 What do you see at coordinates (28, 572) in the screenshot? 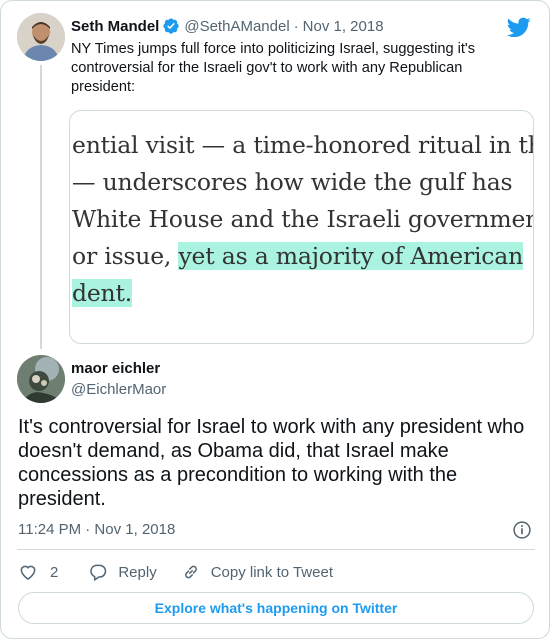
I see `heart-icon` at bounding box center [28, 572].